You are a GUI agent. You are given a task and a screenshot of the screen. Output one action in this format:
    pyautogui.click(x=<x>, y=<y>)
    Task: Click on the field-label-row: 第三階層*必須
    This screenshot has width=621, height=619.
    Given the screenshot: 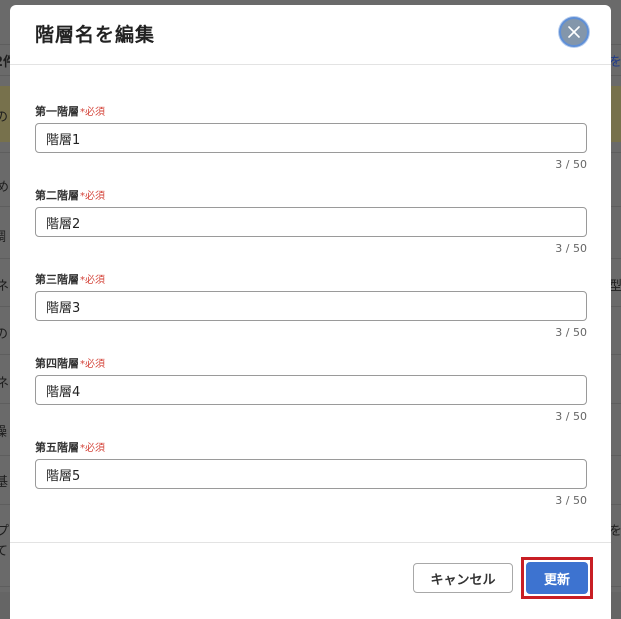 What is the action you would take?
    pyautogui.click(x=70, y=279)
    